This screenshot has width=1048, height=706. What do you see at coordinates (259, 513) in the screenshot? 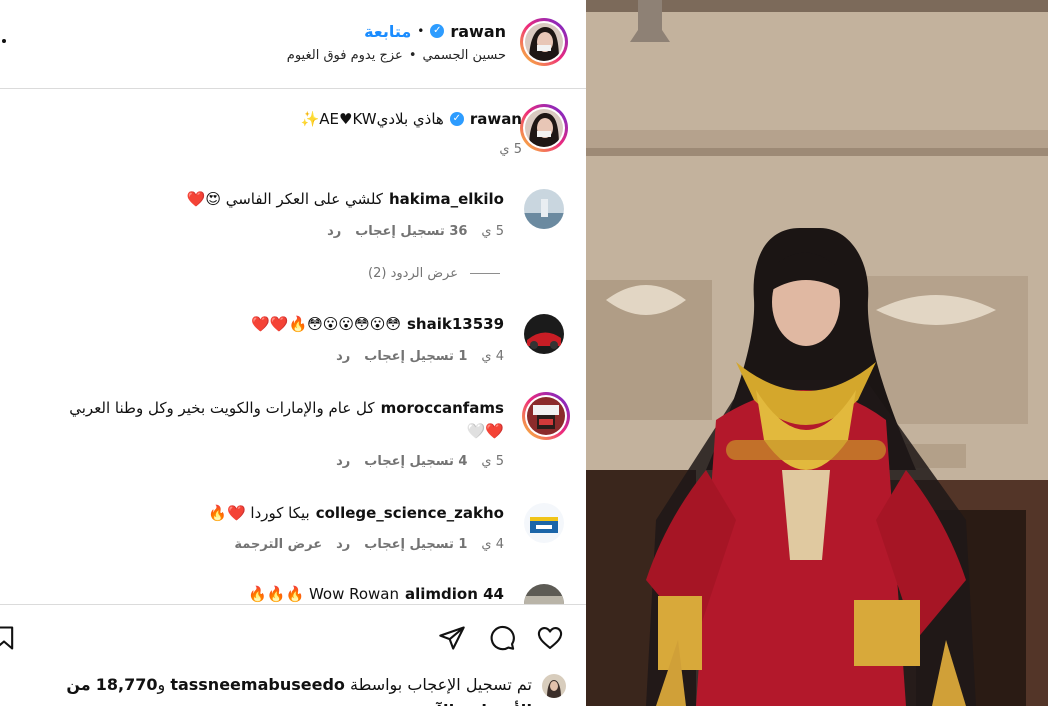
I see `comment-text: بيكا كوردا ❤️🔥` at bounding box center [259, 513].